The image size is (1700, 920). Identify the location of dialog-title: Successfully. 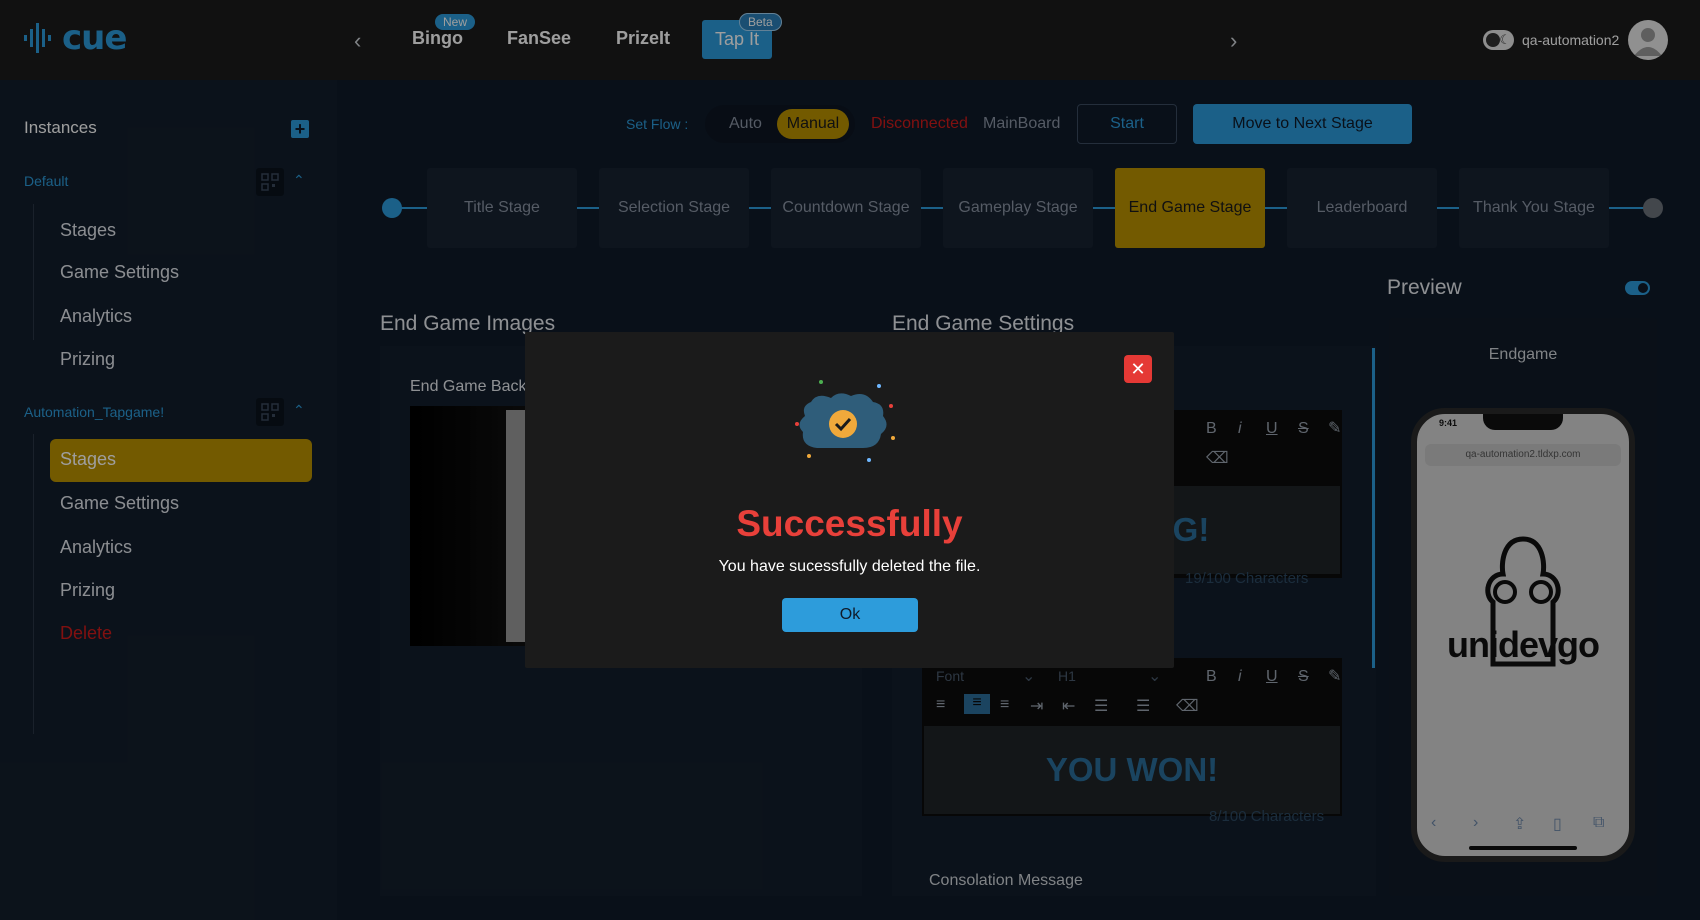
(849, 523).